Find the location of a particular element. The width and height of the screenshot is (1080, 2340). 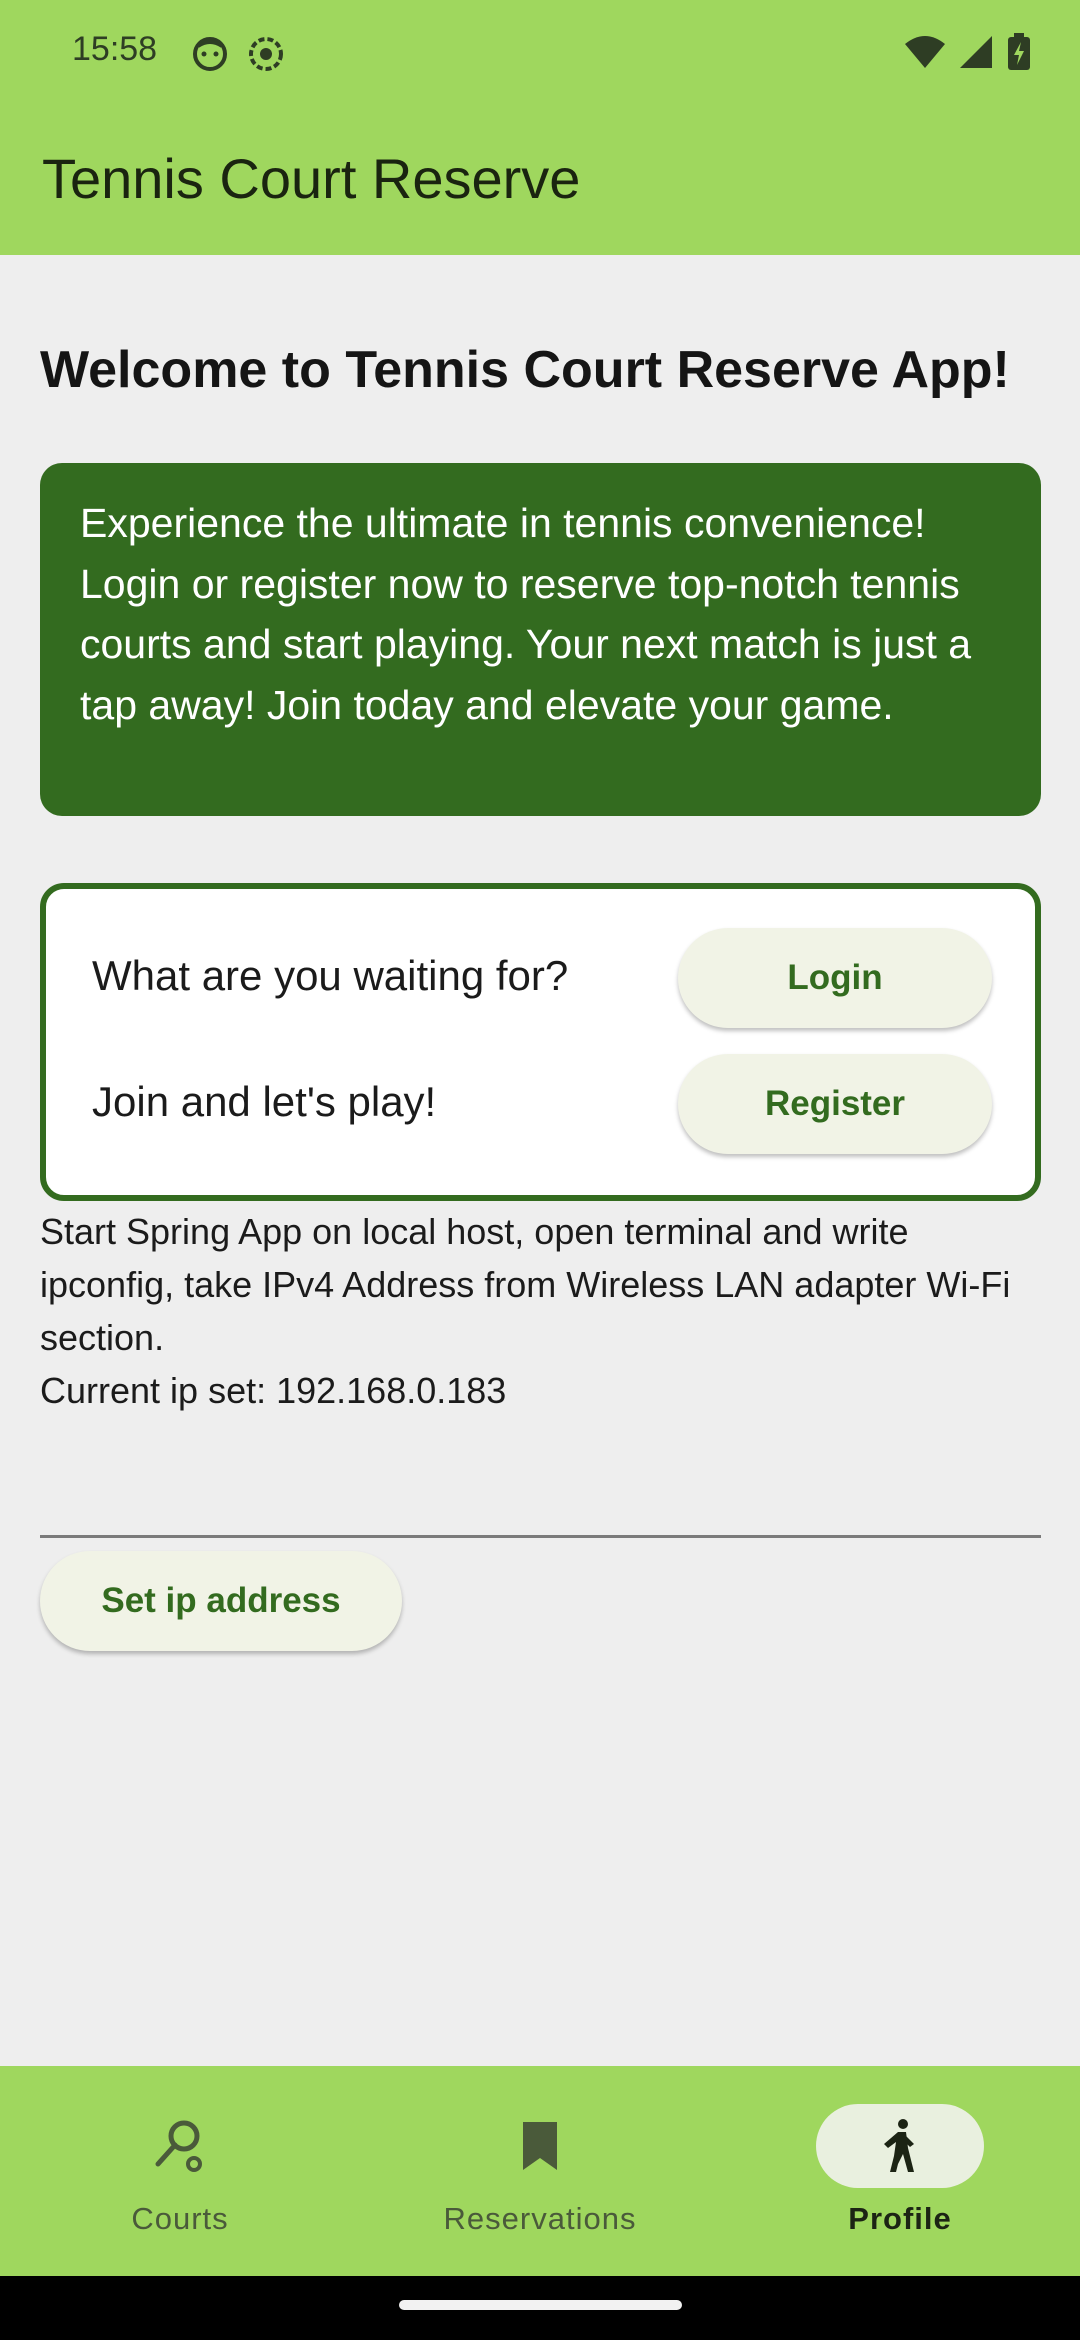

wifi-icon is located at coordinates (925, 52).